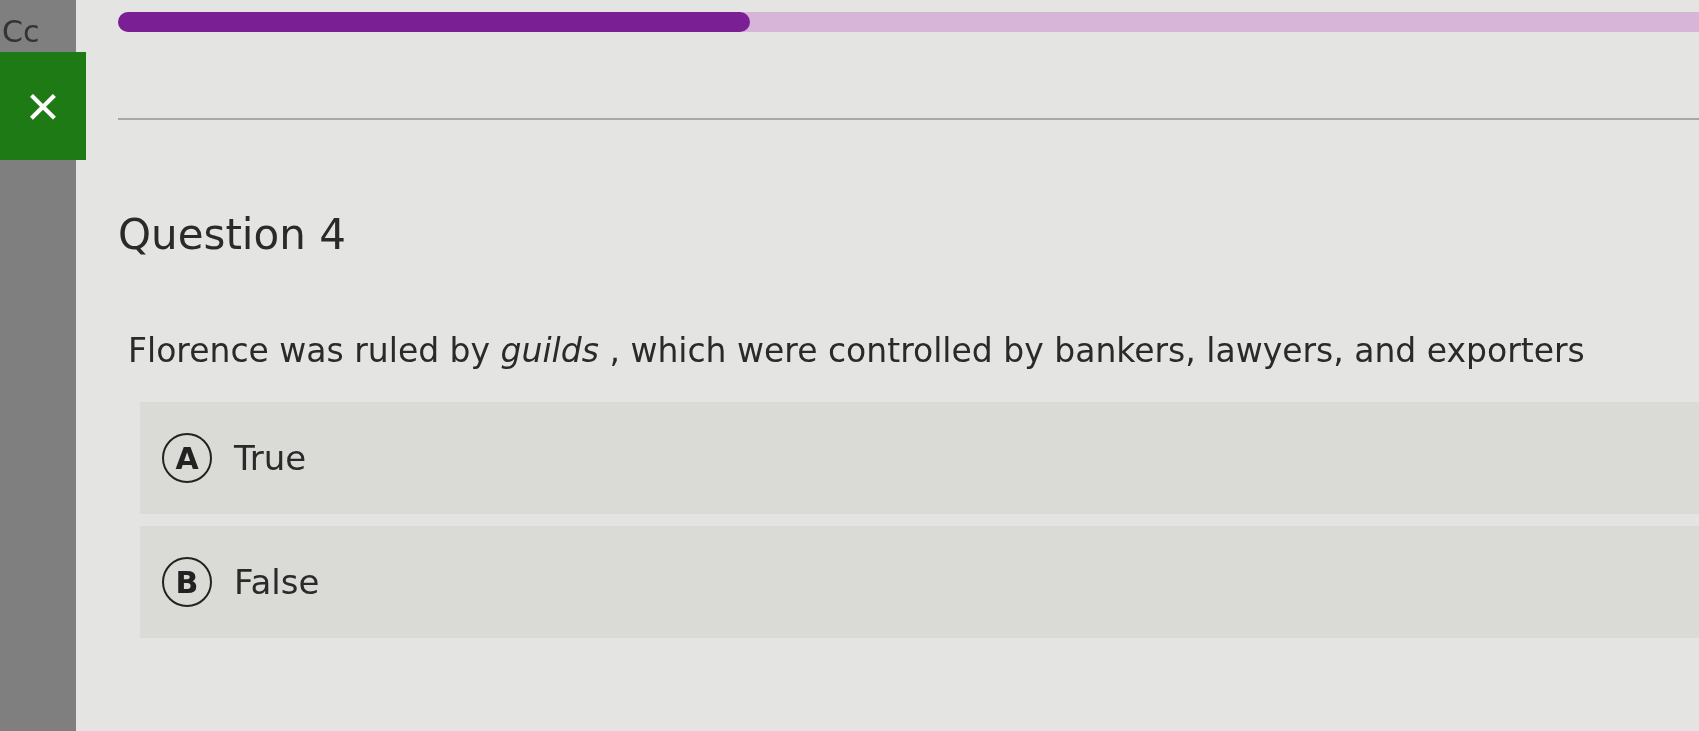 Image resolution: width=1699 pixels, height=731 pixels. I want to click on sidebar-text: Cc, so click(21, 32).